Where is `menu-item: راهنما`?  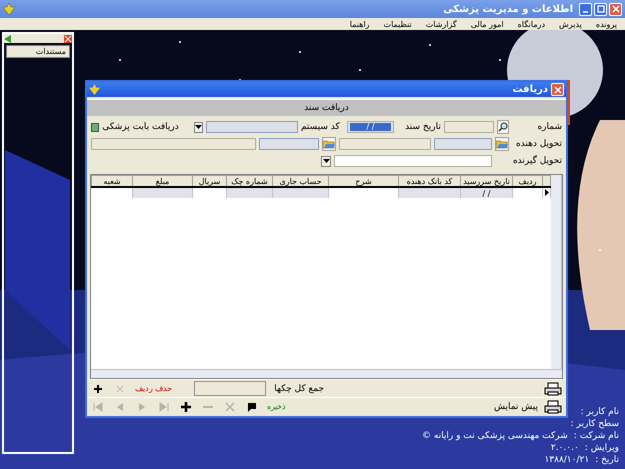
menu-item: راهنما is located at coordinates (360, 24).